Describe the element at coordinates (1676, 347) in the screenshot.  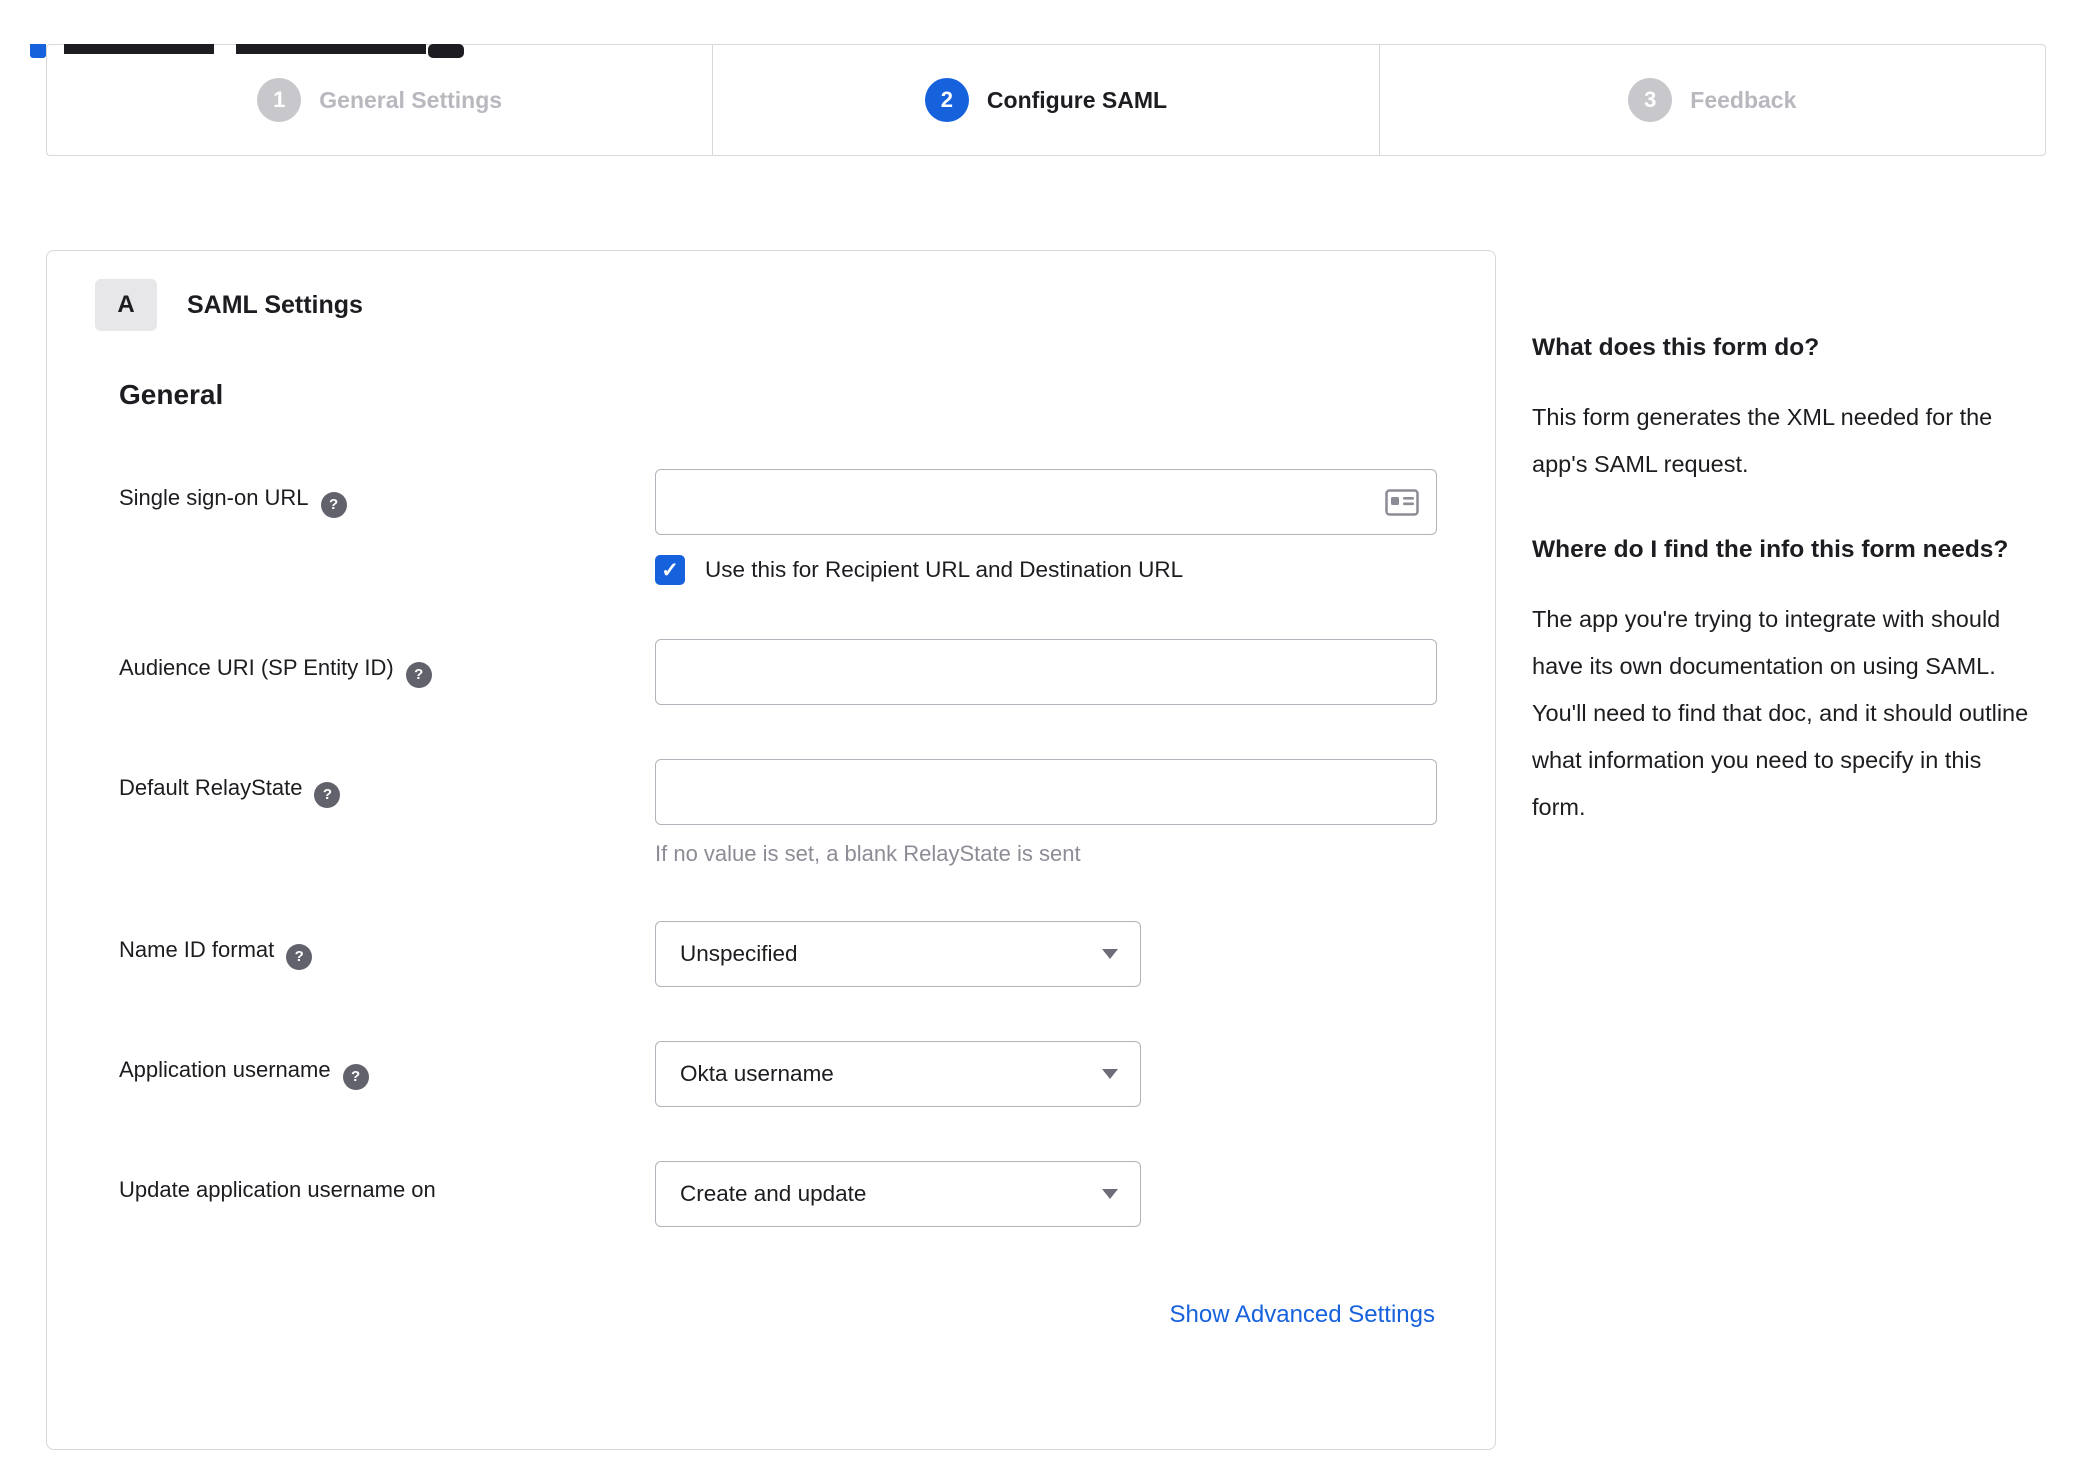
I see `help-q1-title: What does this form do?` at that location.